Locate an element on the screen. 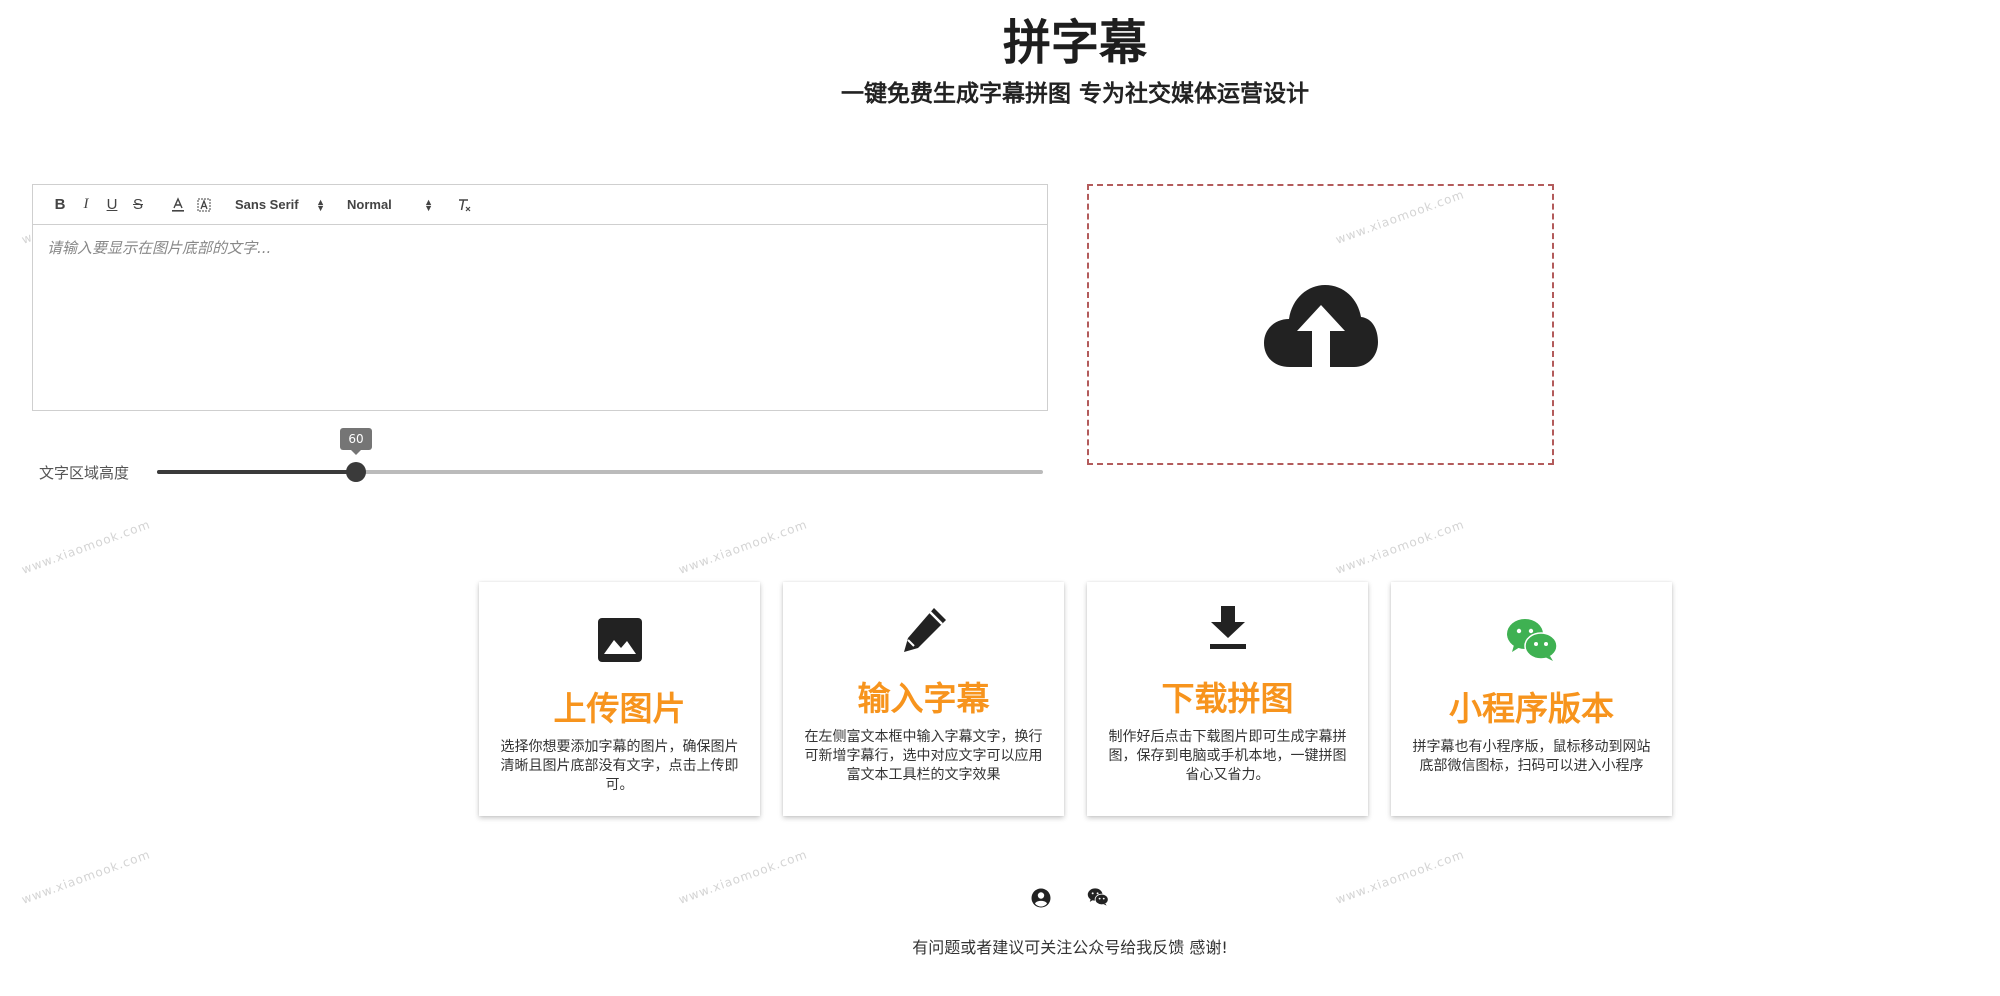 This screenshot has height=996, width=2000. font-family-select: Sans Serif ▲ ▼ is located at coordinates (280, 204).